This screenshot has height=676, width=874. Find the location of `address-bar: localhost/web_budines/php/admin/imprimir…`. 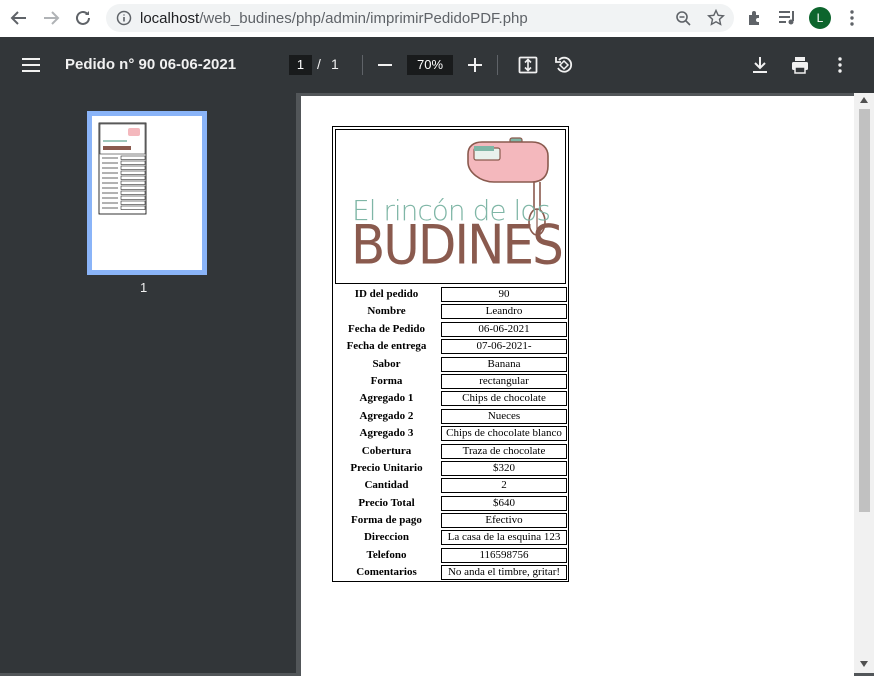

address-bar: localhost/web_budines/php/admin/imprimir… is located at coordinates (420, 18).